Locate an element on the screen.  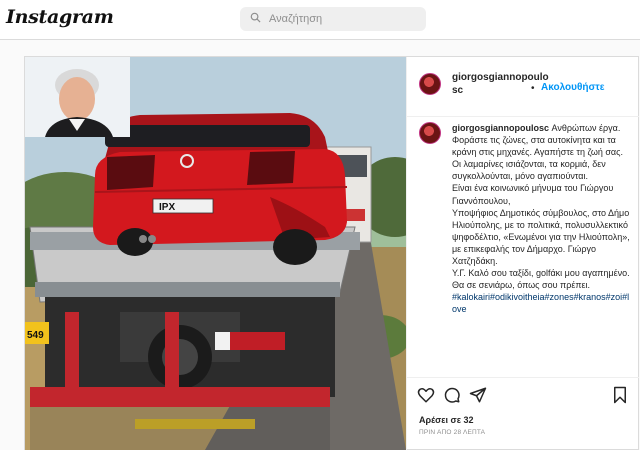
comment-icon is located at coordinates (452, 395).